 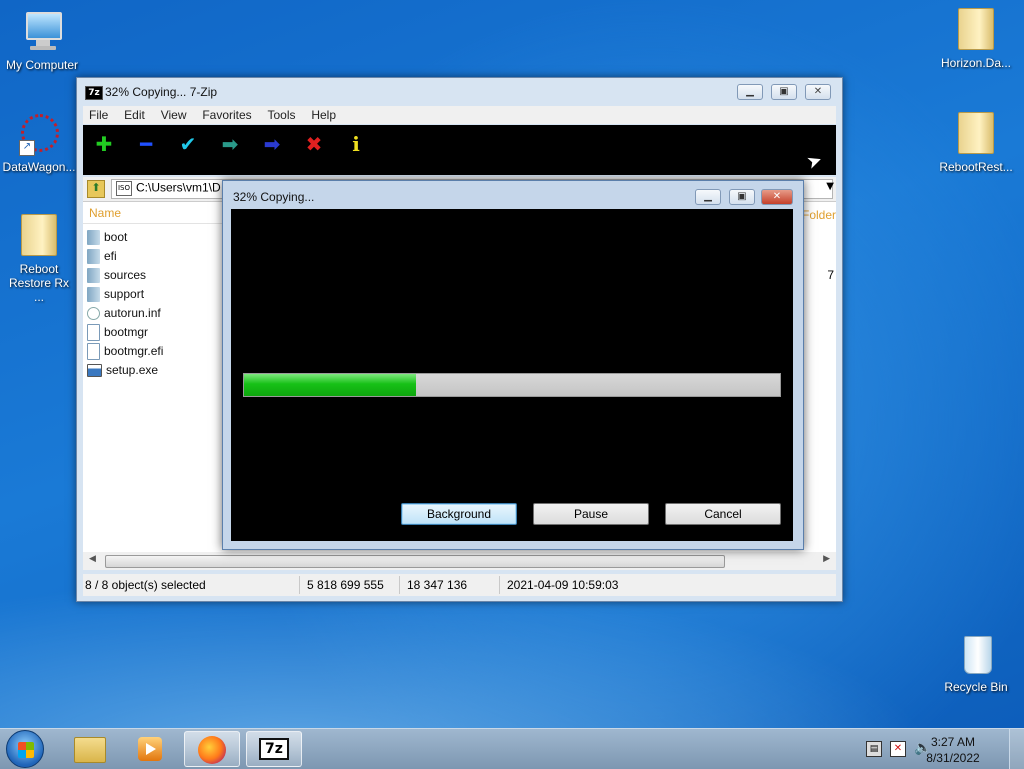 What do you see at coordinates (282, 115) in the screenshot?
I see `menu-tools: Tools` at bounding box center [282, 115].